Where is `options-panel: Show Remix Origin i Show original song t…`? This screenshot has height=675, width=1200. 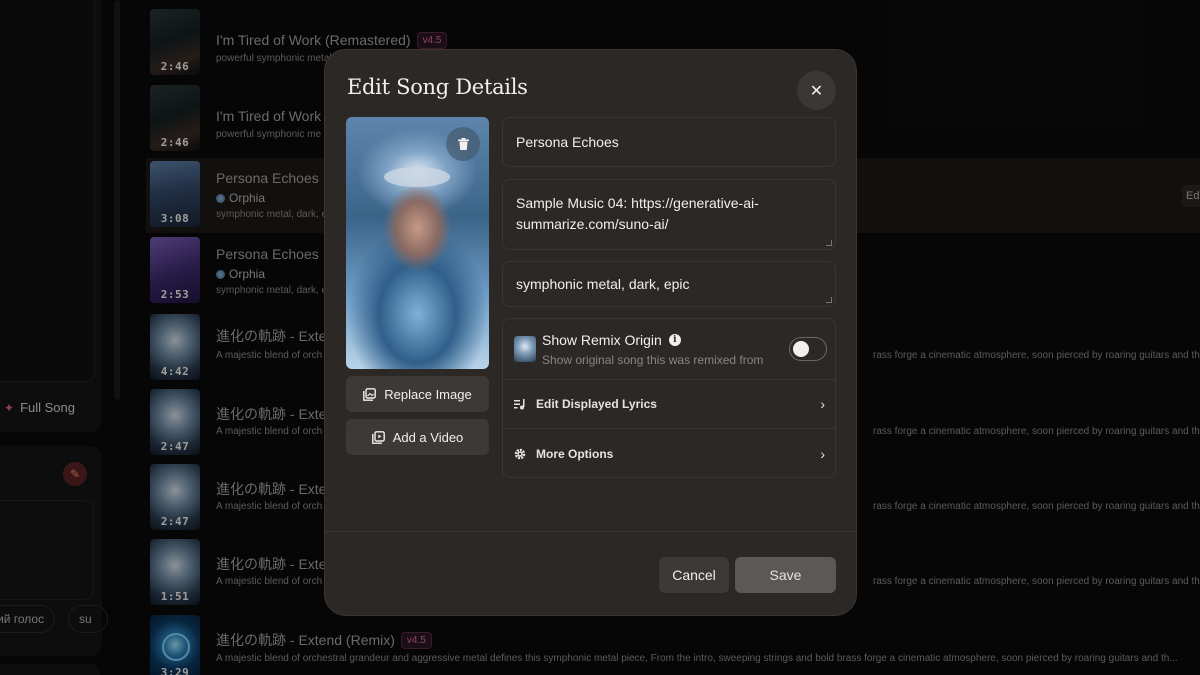 options-panel: Show Remix Origin i Show original song t… is located at coordinates (669, 398).